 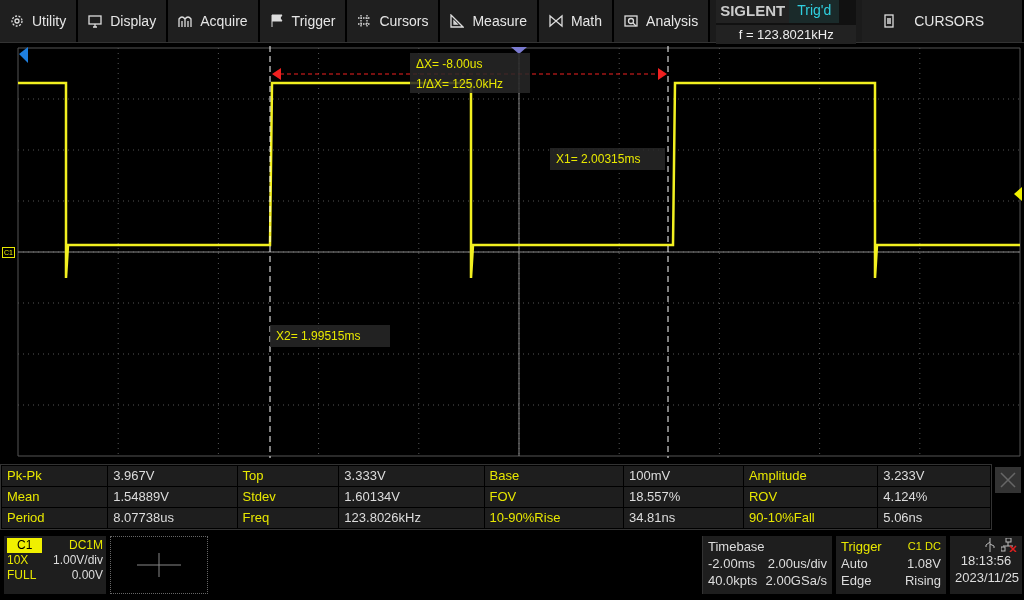 What do you see at coordinates (123, 21) in the screenshot?
I see `menu-button: Display` at bounding box center [123, 21].